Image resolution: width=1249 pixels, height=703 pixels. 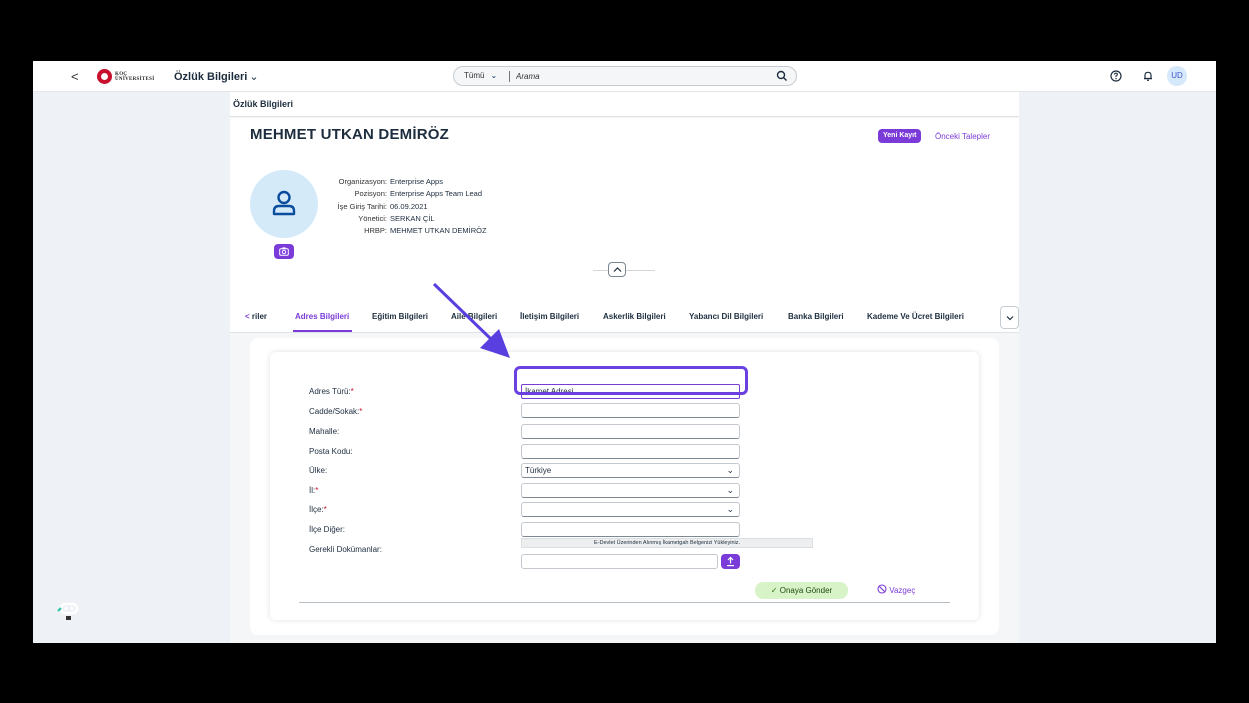 What do you see at coordinates (314, 490) in the screenshot?
I see `province-label: İl:*` at bounding box center [314, 490].